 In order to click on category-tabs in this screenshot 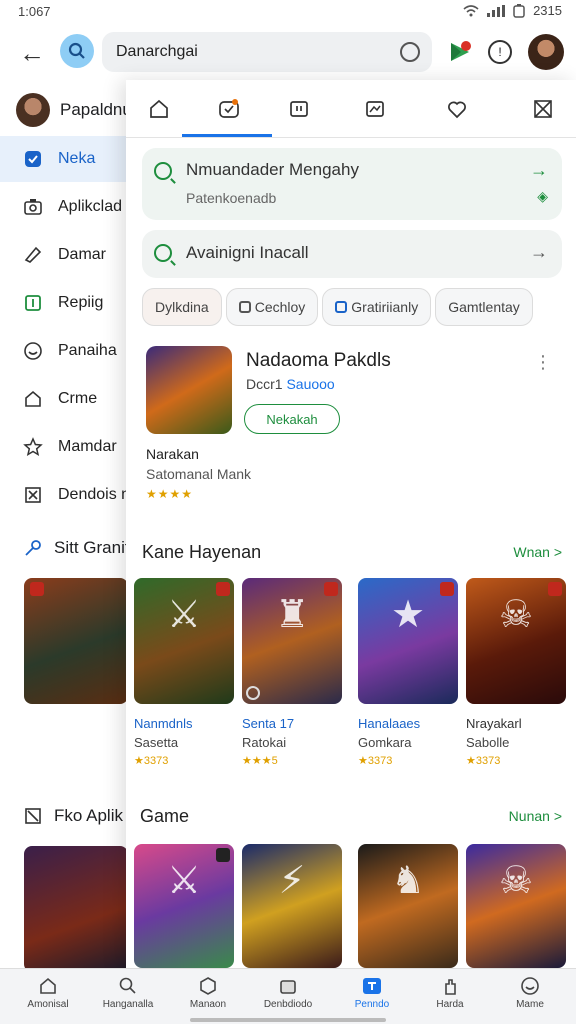, I will do `click(351, 109)`.